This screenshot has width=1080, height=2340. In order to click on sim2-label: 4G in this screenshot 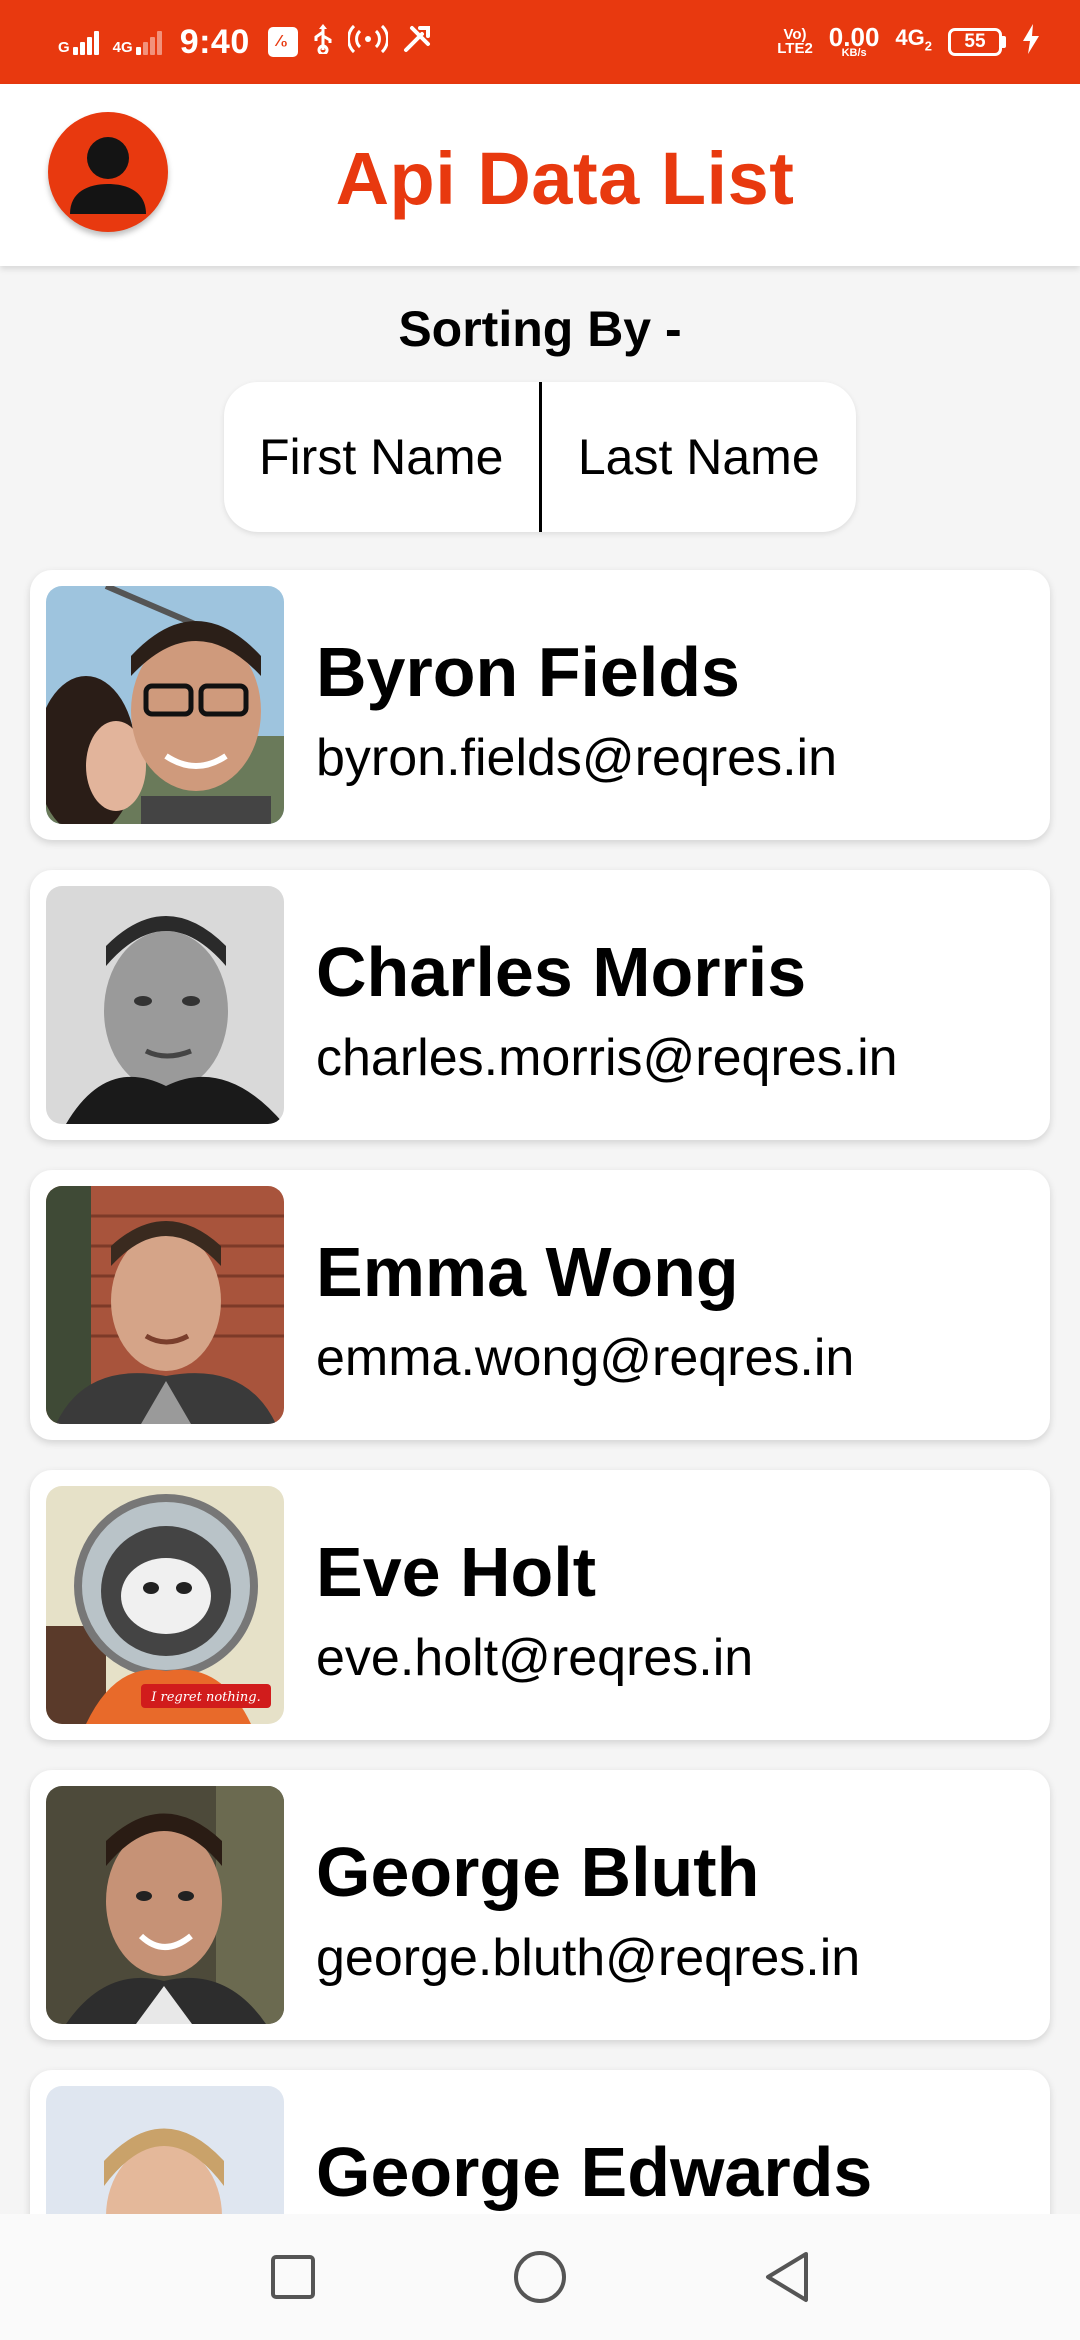, I will do `click(122, 47)`.